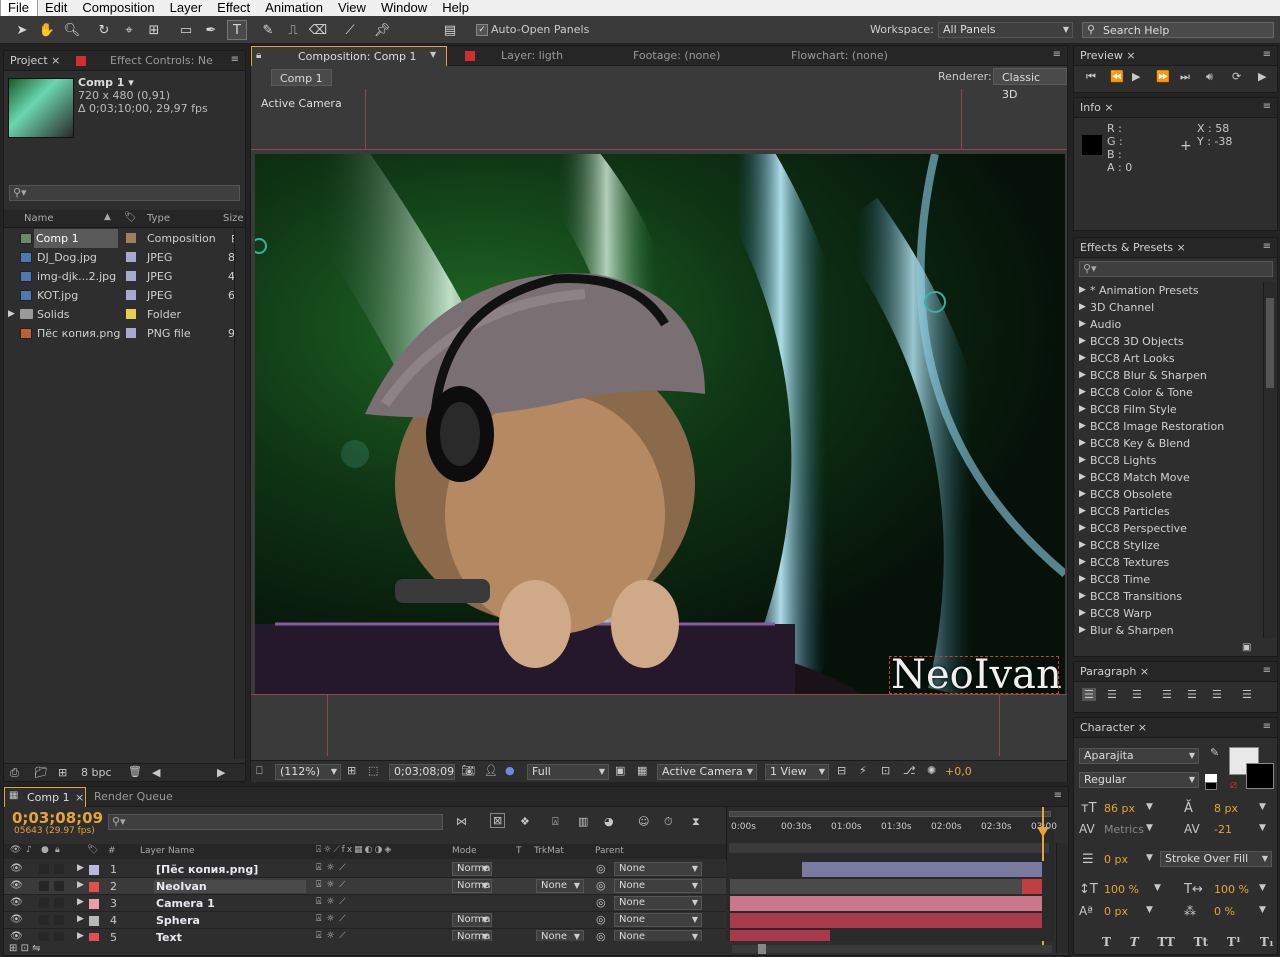  What do you see at coordinates (643, 821) in the screenshot?
I see `brainstorm-icon: ☺` at bounding box center [643, 821].